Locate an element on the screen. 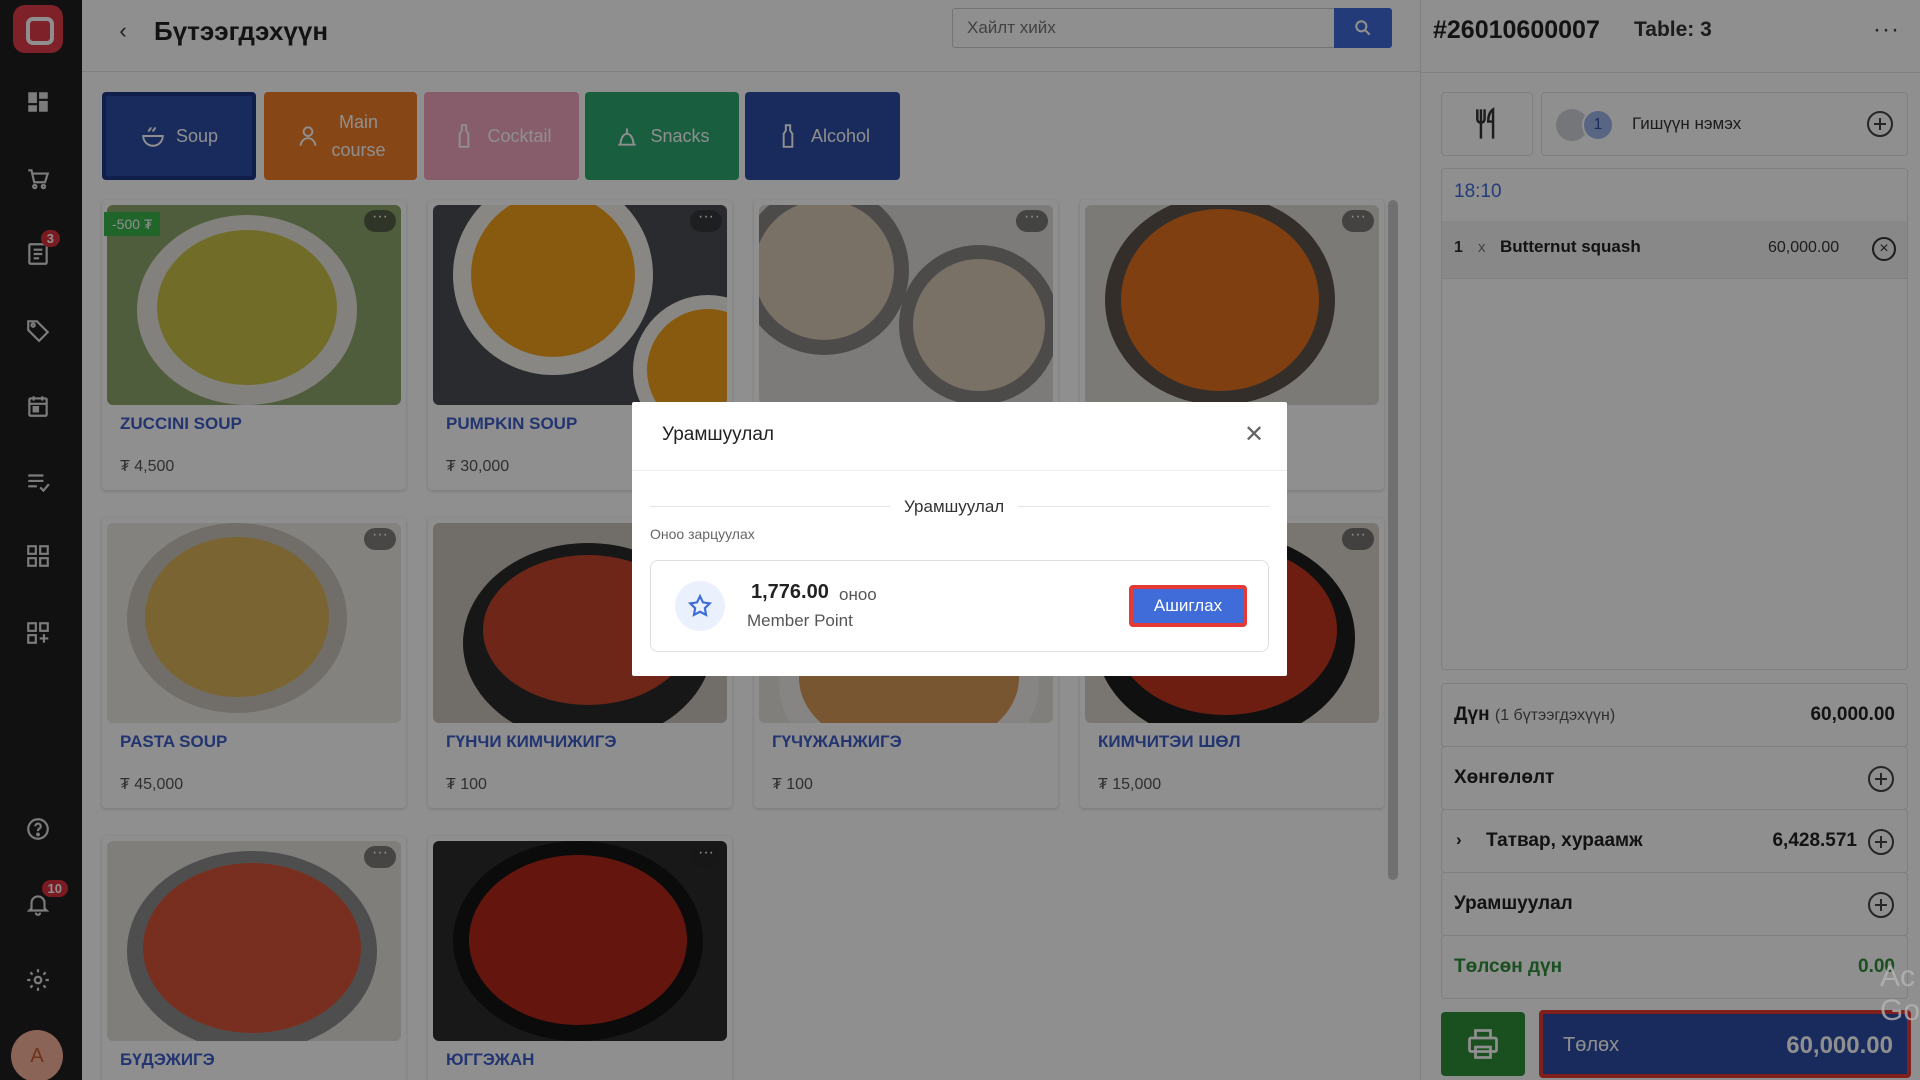  section-title: Урамшуулал is located at coordinates (954, 507).